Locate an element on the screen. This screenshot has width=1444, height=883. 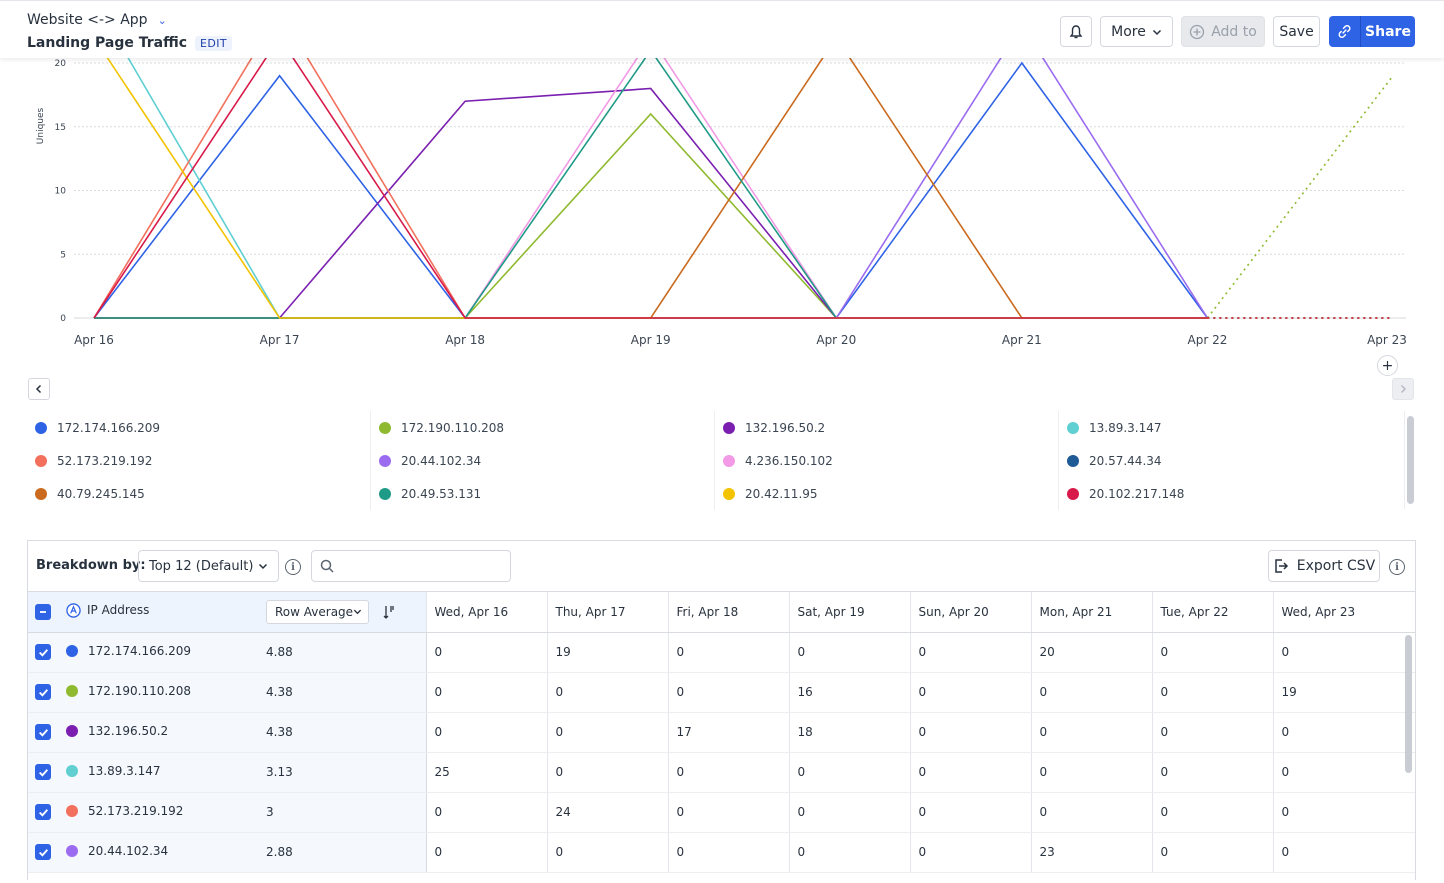
add-annotation-button: + is located at coordinates (1387, 365).